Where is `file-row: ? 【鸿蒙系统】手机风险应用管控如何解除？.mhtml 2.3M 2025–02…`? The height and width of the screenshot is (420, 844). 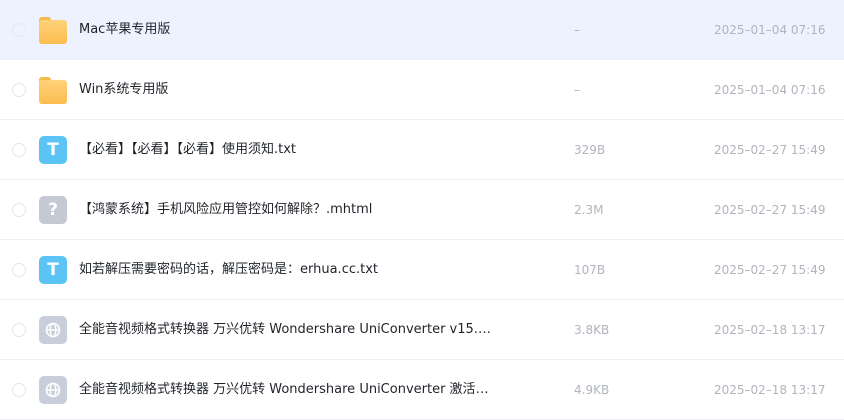
file-row: ? 【鸿蒙系统】手机风险应用管控如何解除？.mhtml 2.3M 2025–02… is located at coordinates (422, 210).